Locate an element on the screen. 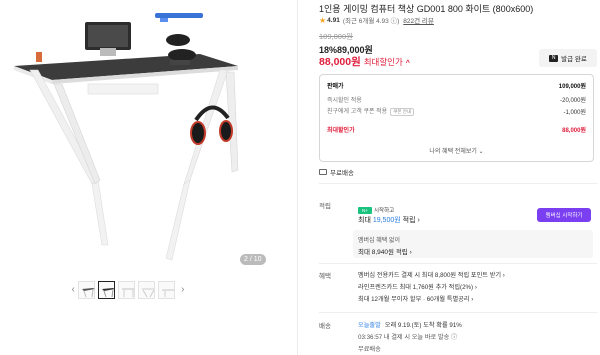  coupon-button-label: 발급 완료 is located at coordinates (574, 59).